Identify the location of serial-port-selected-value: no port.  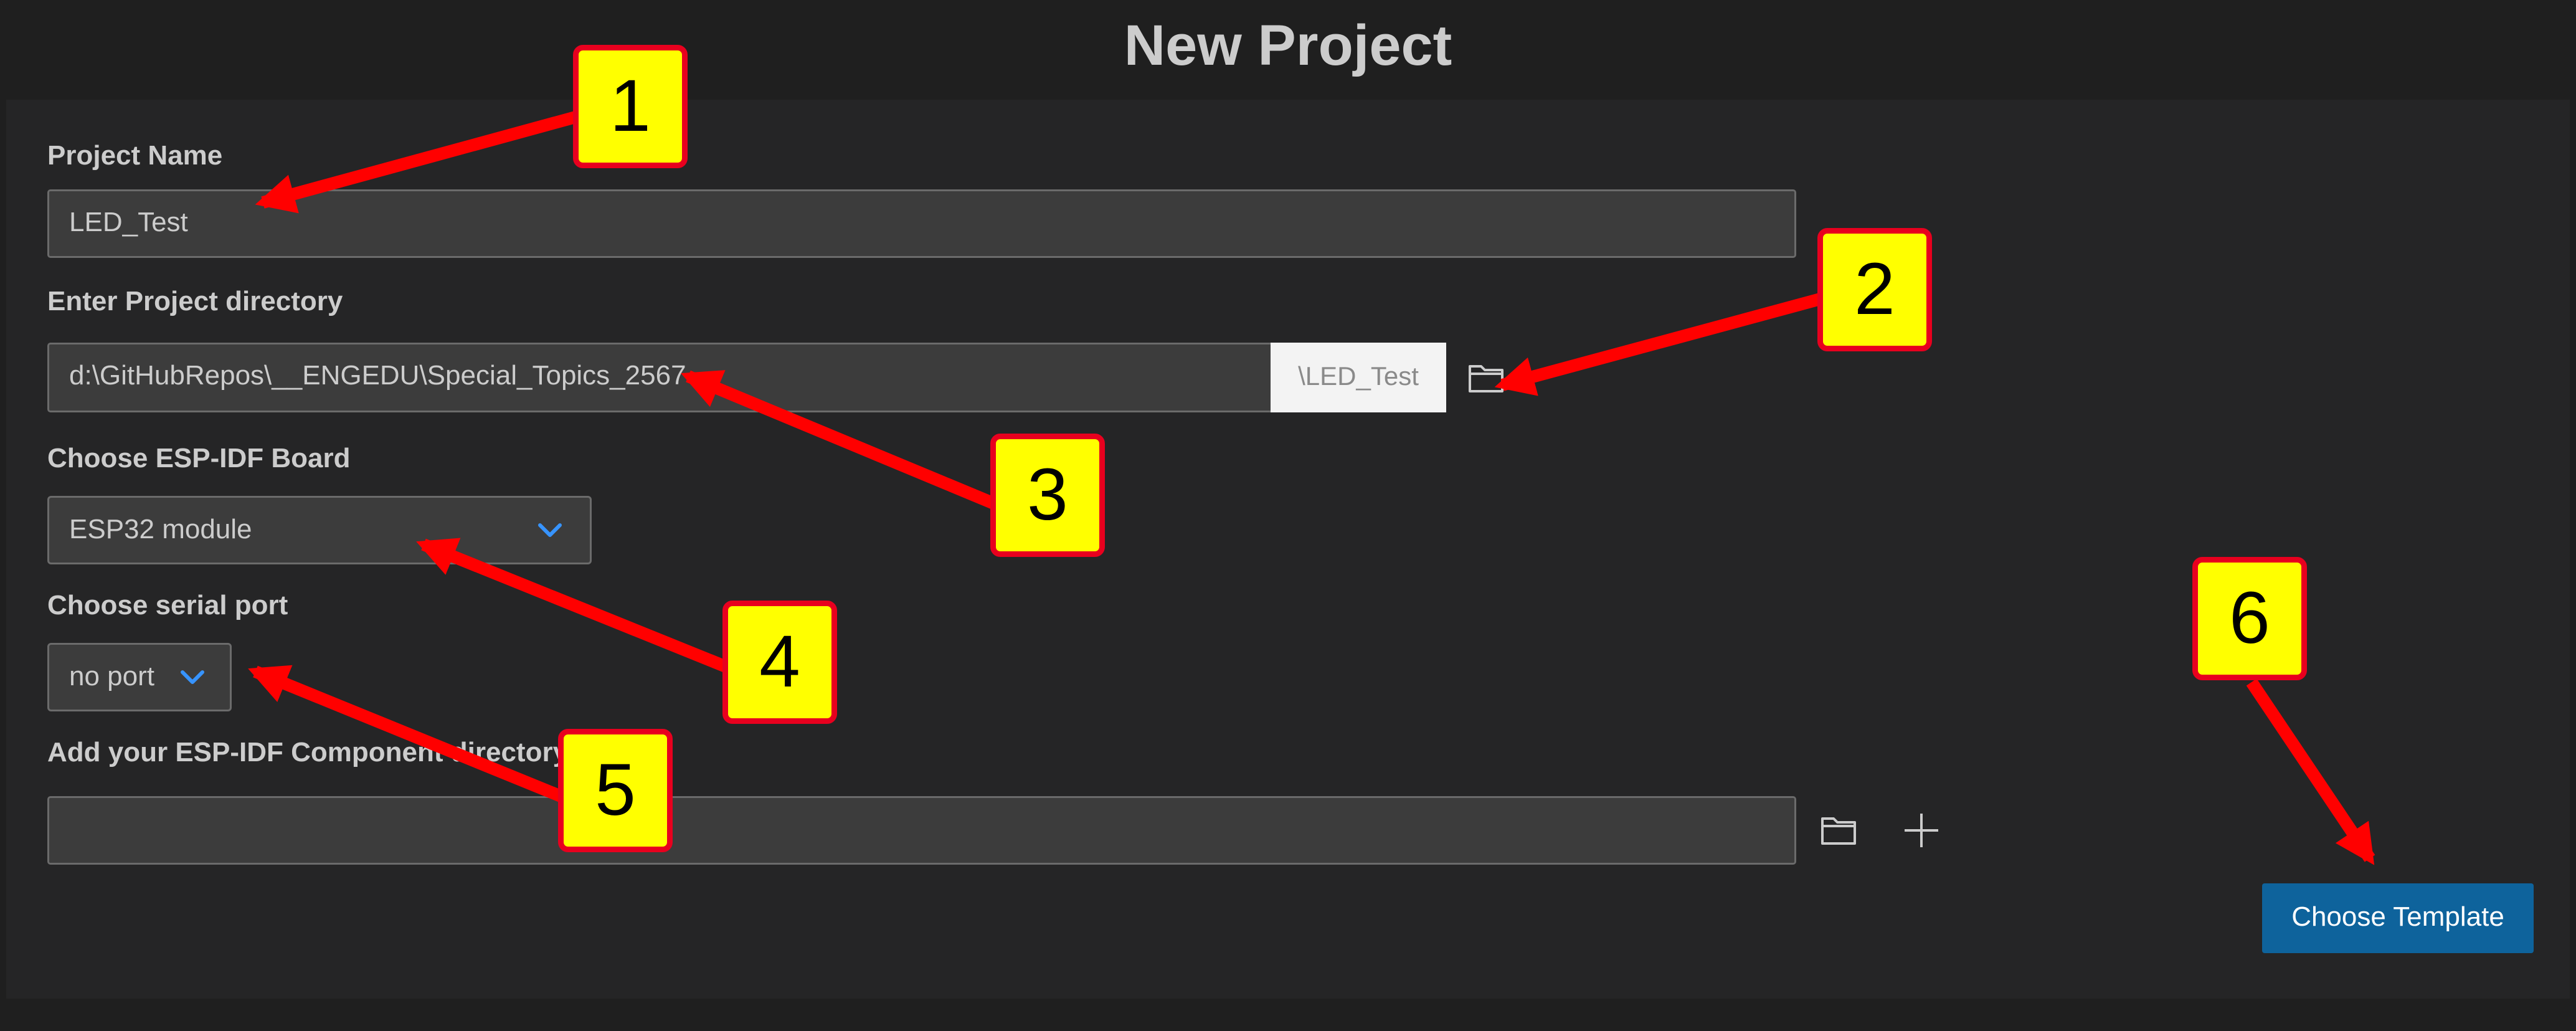
(112, 676).